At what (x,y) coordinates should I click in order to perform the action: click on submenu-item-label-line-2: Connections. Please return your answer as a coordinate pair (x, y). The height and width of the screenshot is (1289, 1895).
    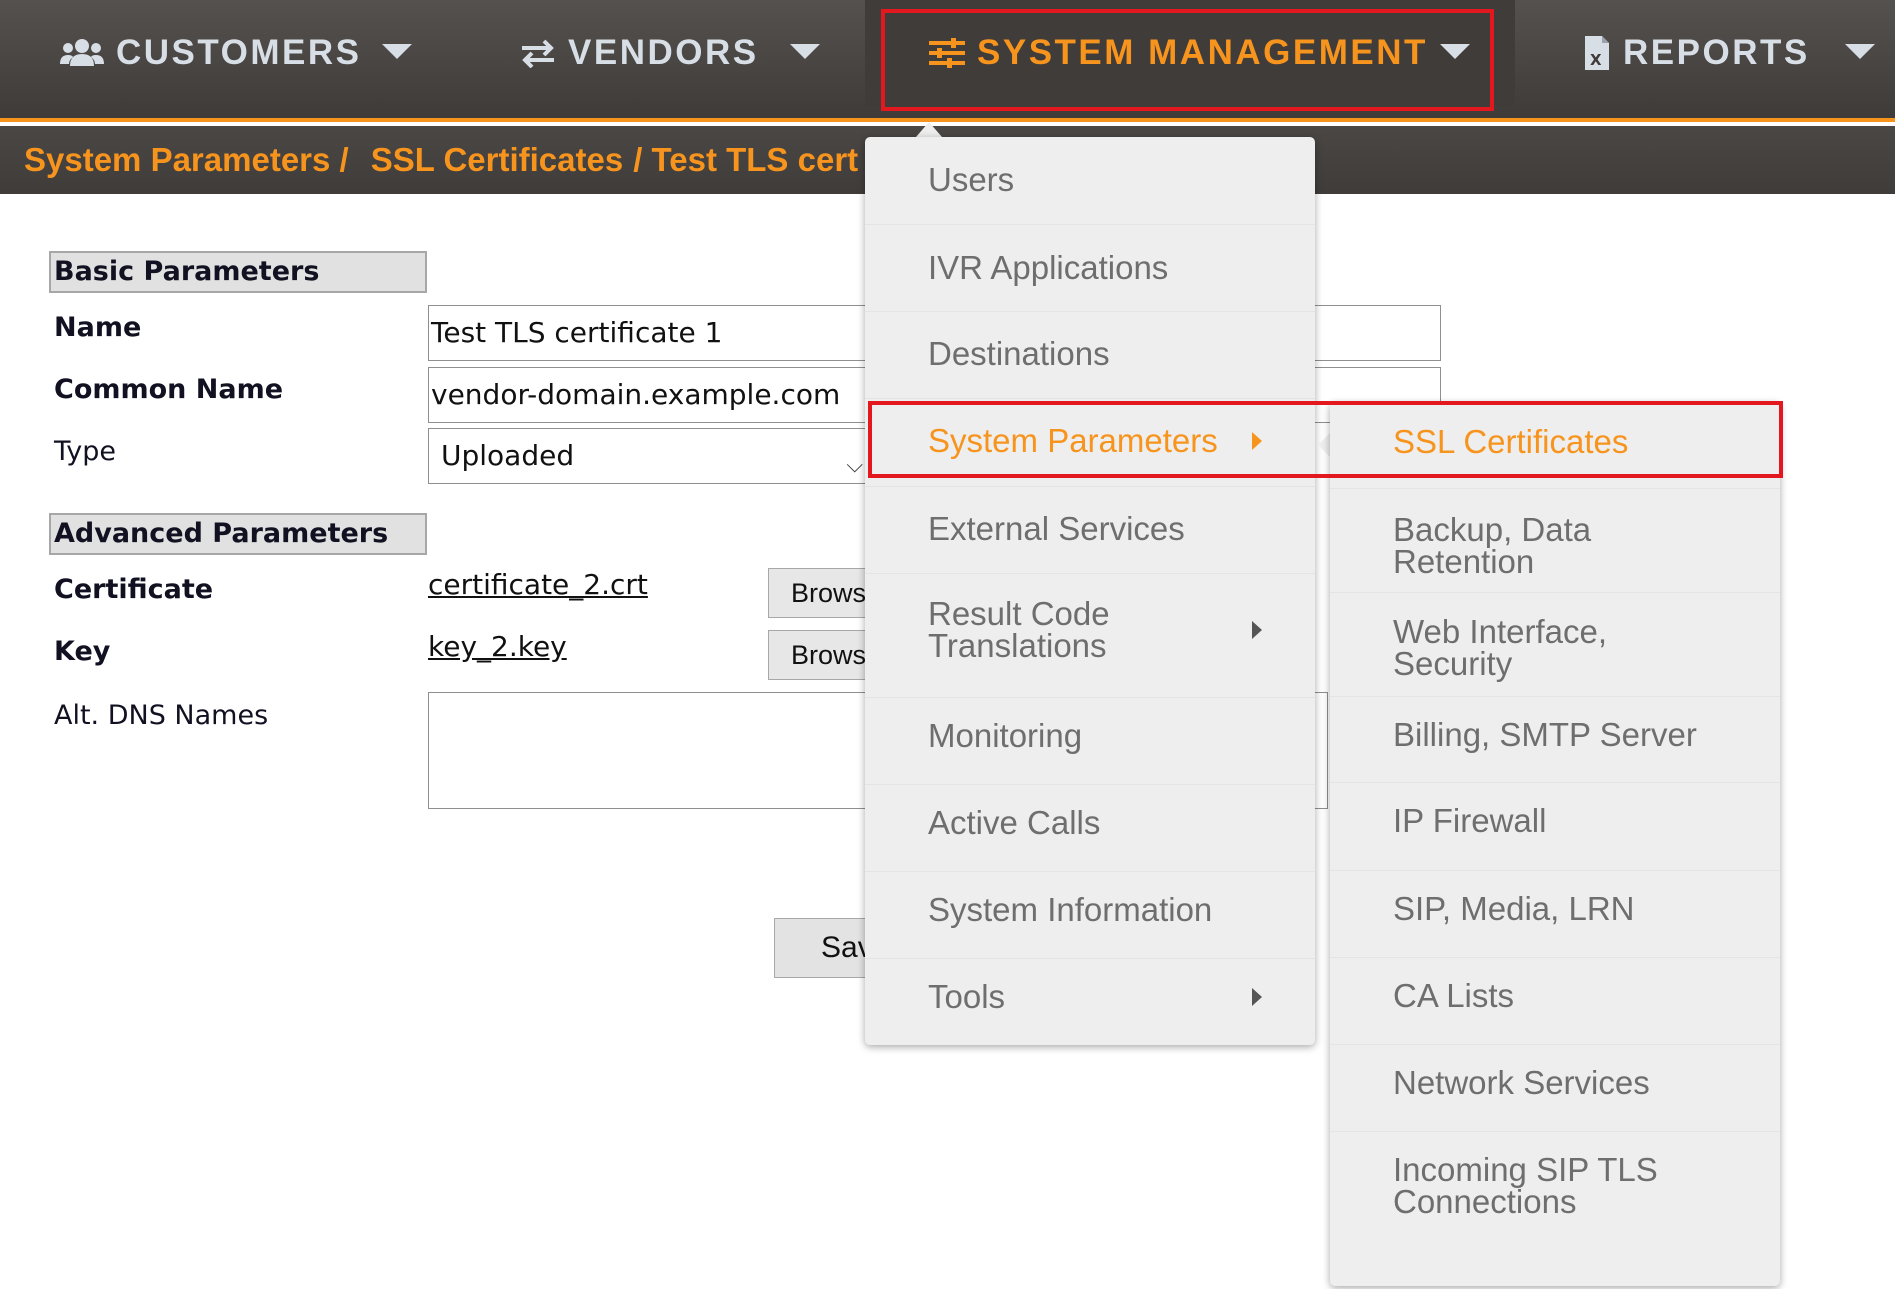
    Looking at the image, I should click on (1485, 1201).